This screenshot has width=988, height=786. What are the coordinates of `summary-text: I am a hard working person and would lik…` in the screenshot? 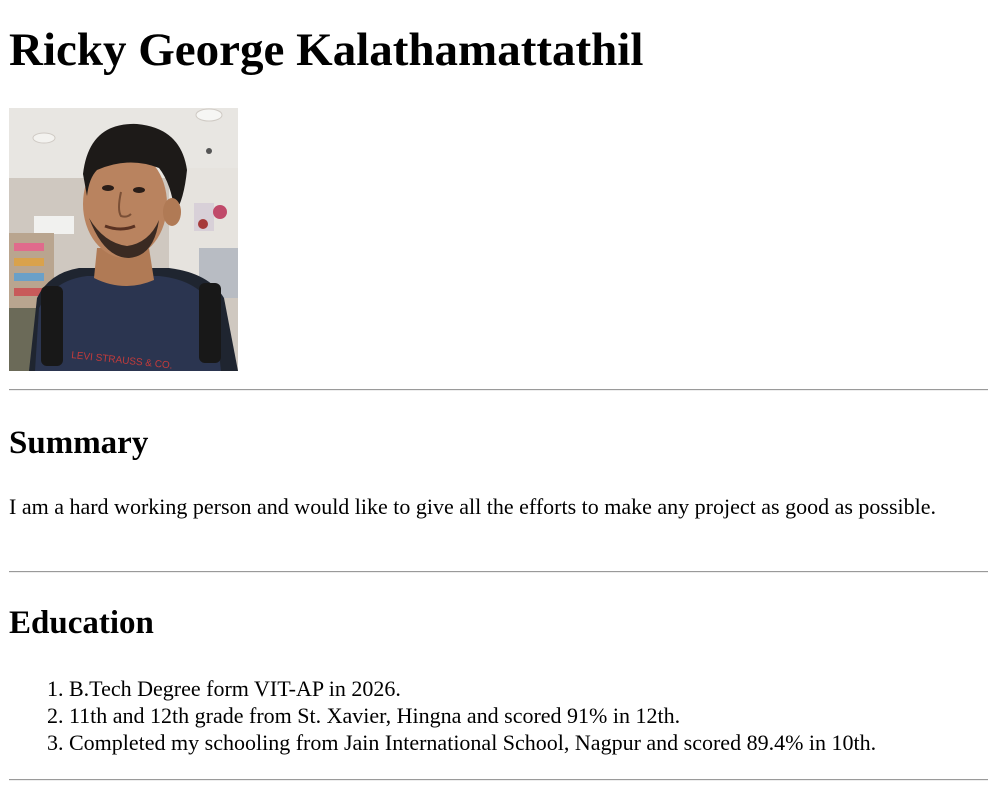 It's located at (473, 506).